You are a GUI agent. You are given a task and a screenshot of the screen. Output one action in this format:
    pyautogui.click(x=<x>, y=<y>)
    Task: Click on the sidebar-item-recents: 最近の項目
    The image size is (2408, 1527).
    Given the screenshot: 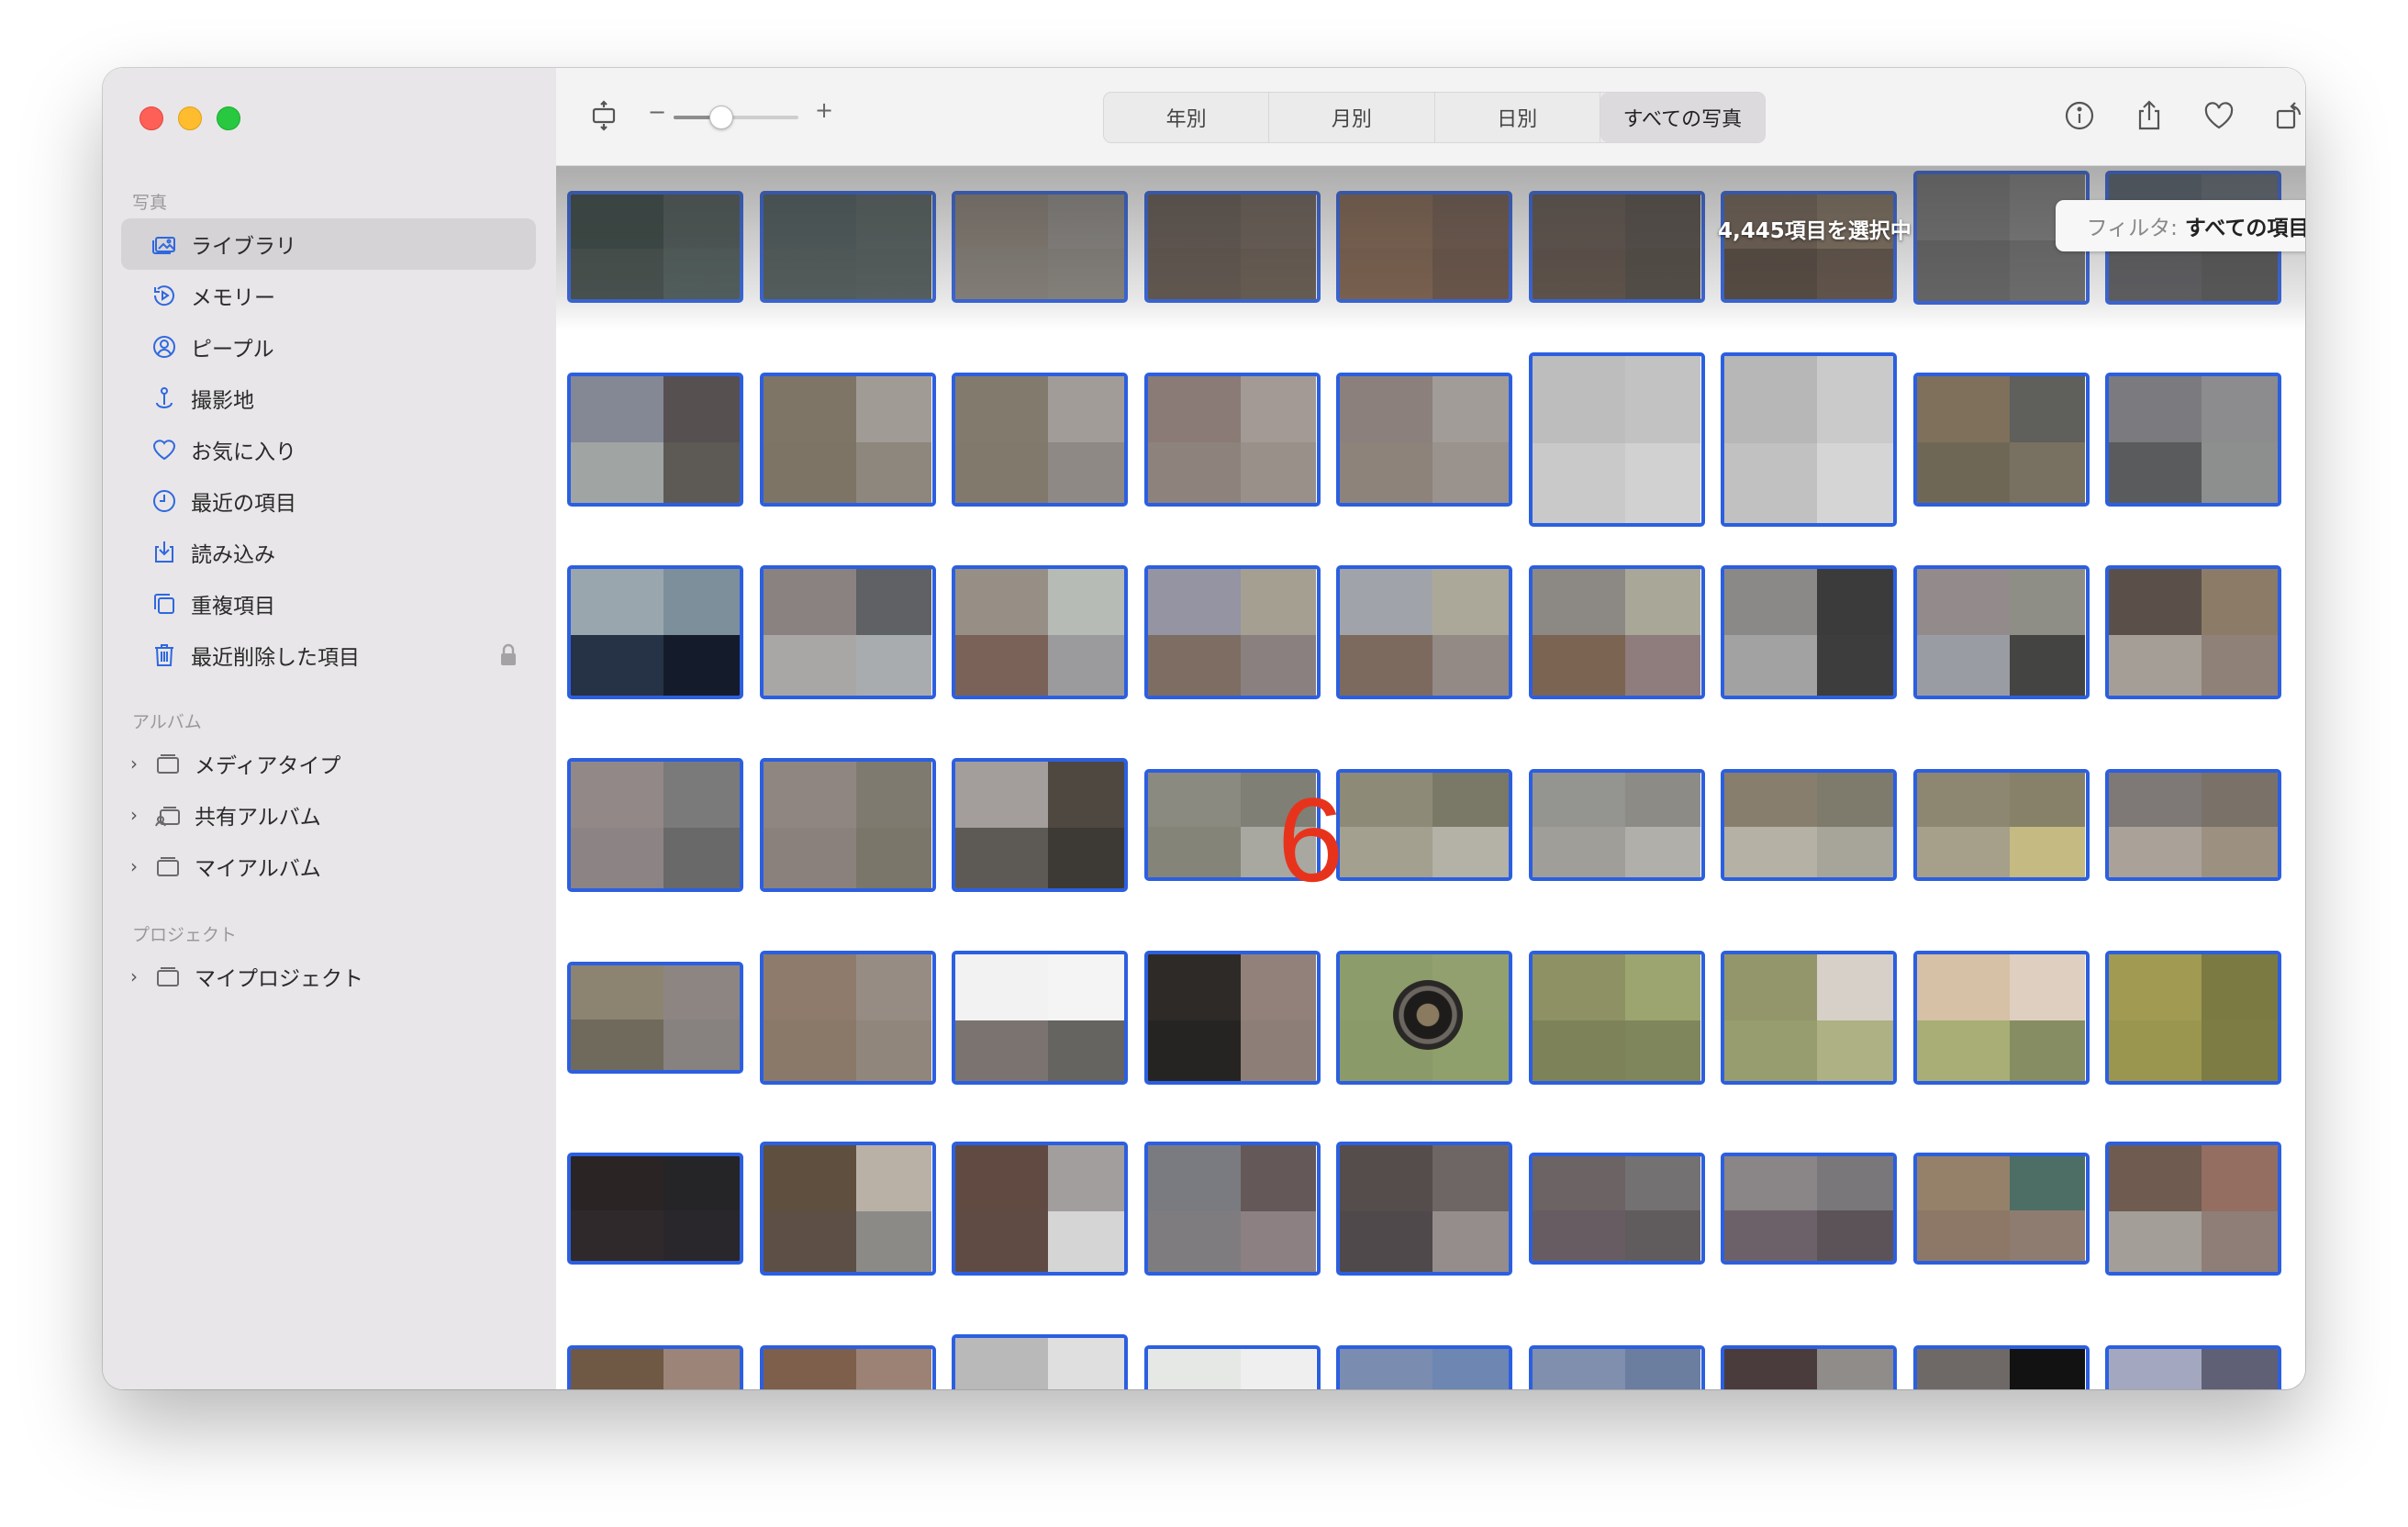 What is the action you would take?
    pyautogui.click(x=328, y=501)
    